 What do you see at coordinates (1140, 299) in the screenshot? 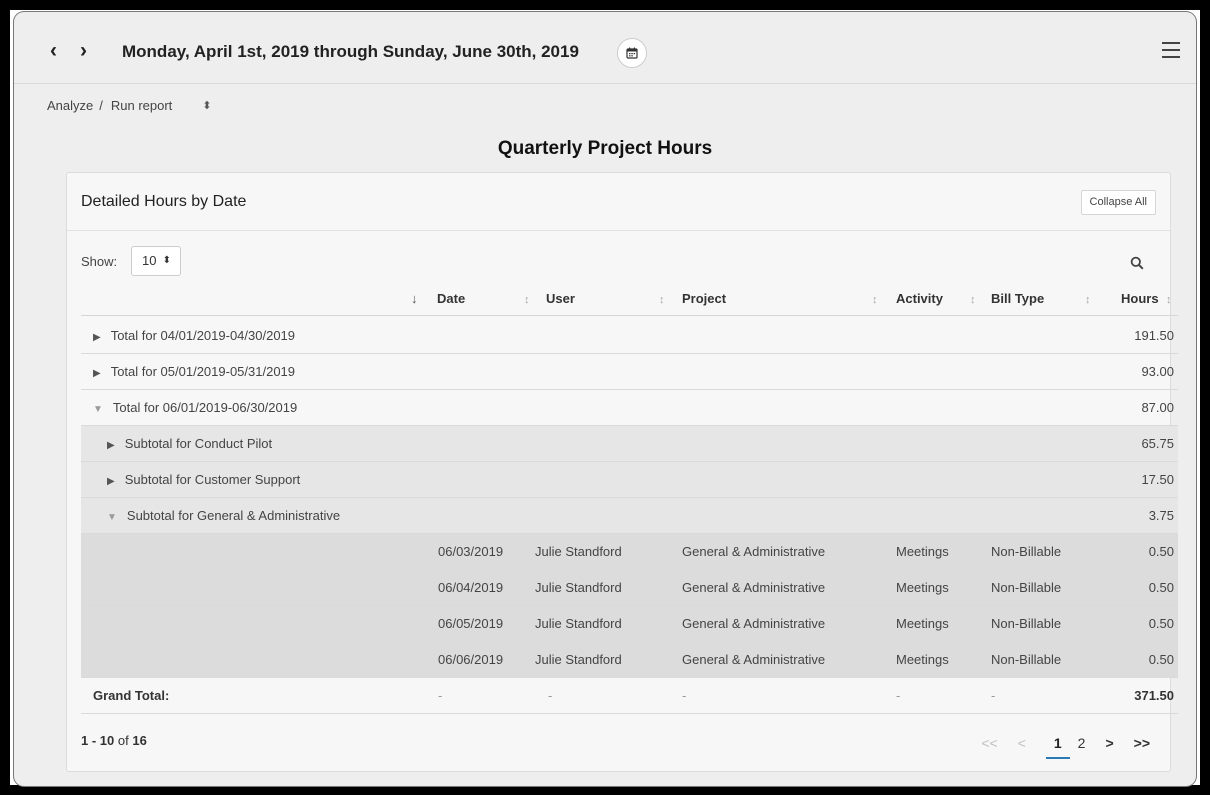
I see `col-hours: Hours` at bounding box center [1140, 299].